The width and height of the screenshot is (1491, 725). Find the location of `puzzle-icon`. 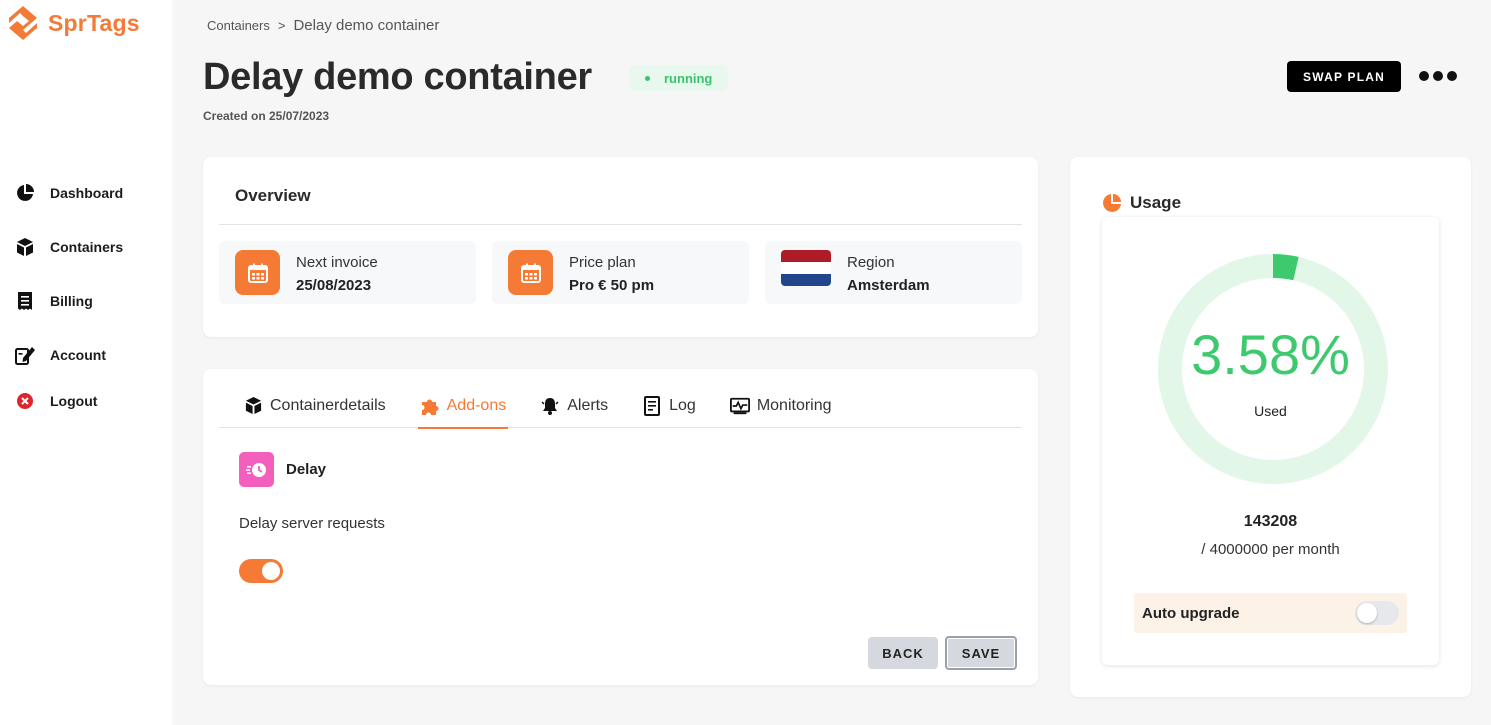

puzzle-icon is located at coordinates (430, 406).